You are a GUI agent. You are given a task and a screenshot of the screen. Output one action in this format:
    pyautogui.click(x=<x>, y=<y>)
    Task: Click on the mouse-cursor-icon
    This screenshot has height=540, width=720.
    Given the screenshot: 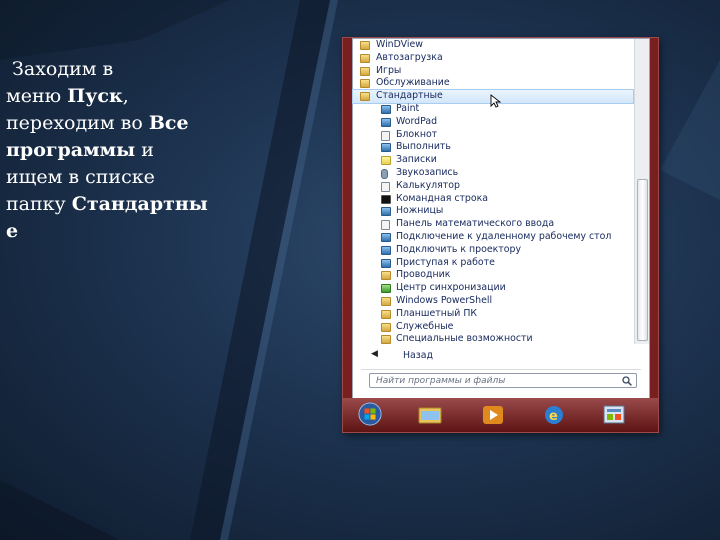 What is the action you would take?
    pyautogui.click(x=496, y=101)
    